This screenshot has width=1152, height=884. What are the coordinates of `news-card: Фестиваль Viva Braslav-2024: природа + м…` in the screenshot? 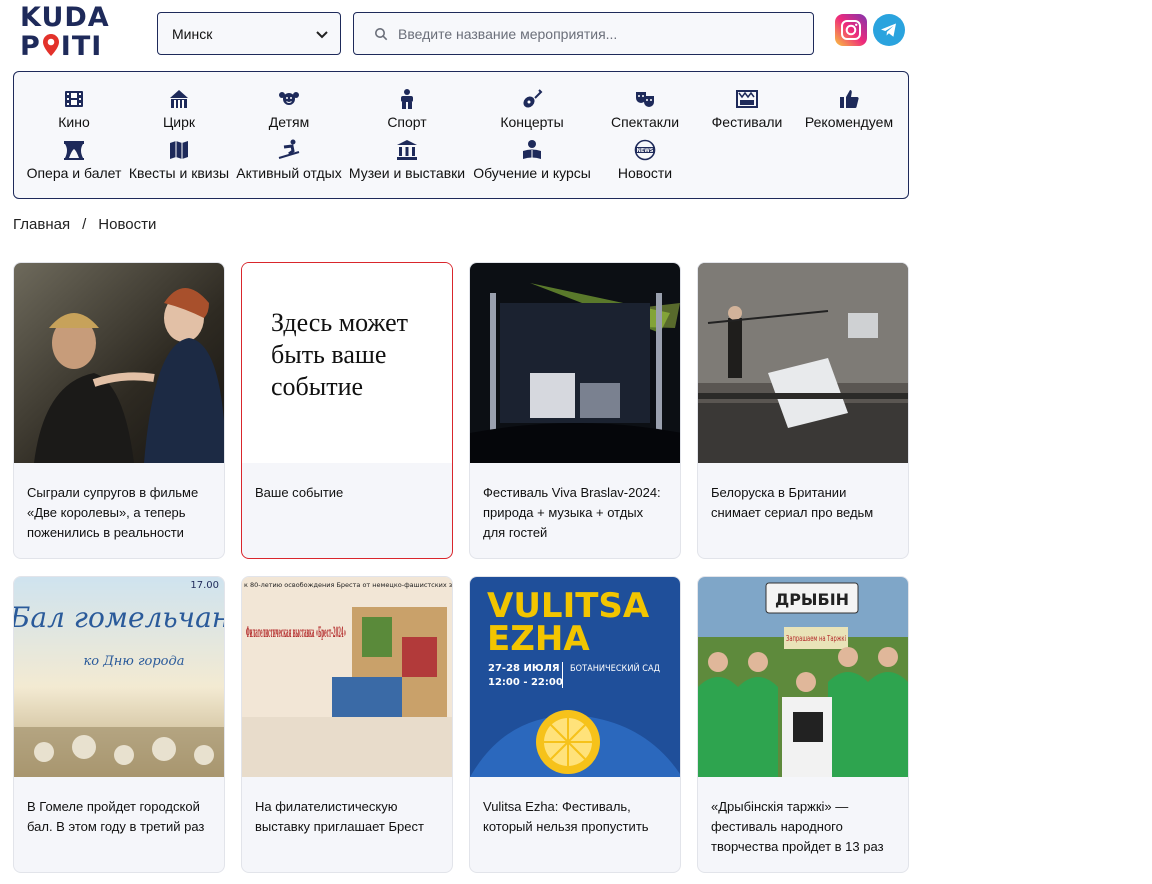 It's located at (575, 410).